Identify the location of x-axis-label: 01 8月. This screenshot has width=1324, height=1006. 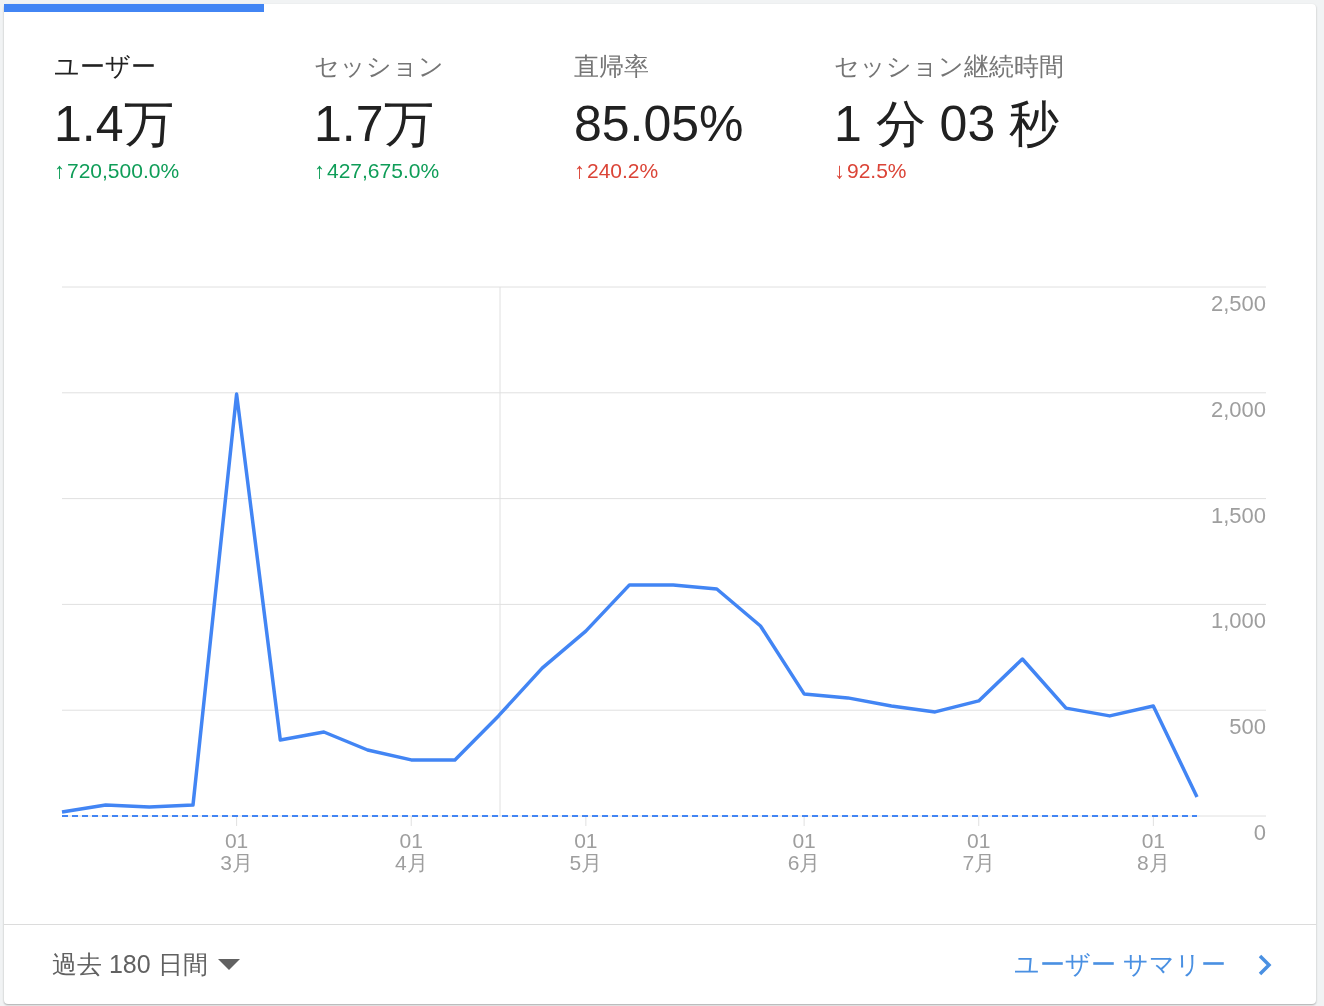
(1153, 851).